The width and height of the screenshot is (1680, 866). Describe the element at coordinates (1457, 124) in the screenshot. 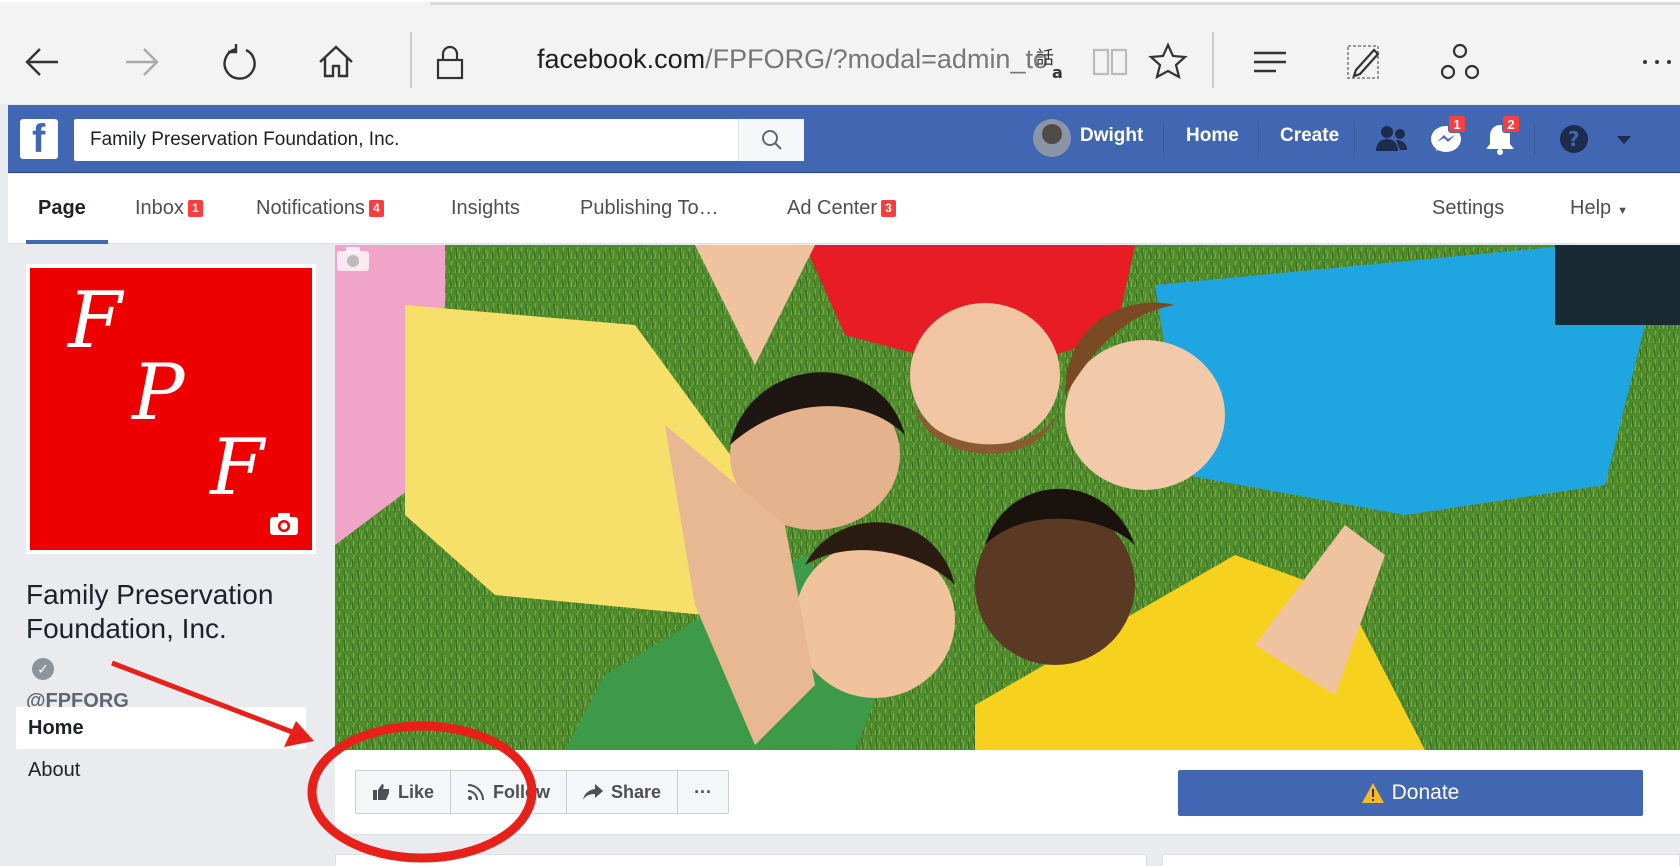

I see `messages-count-badge: 1` at that location.